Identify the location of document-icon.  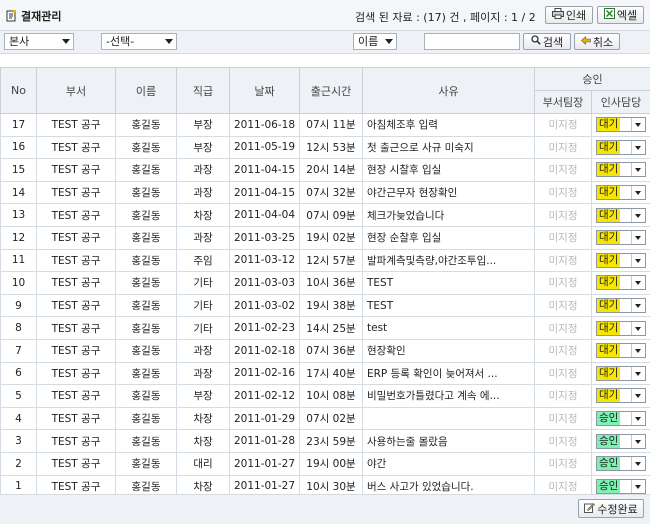
(11, 16).